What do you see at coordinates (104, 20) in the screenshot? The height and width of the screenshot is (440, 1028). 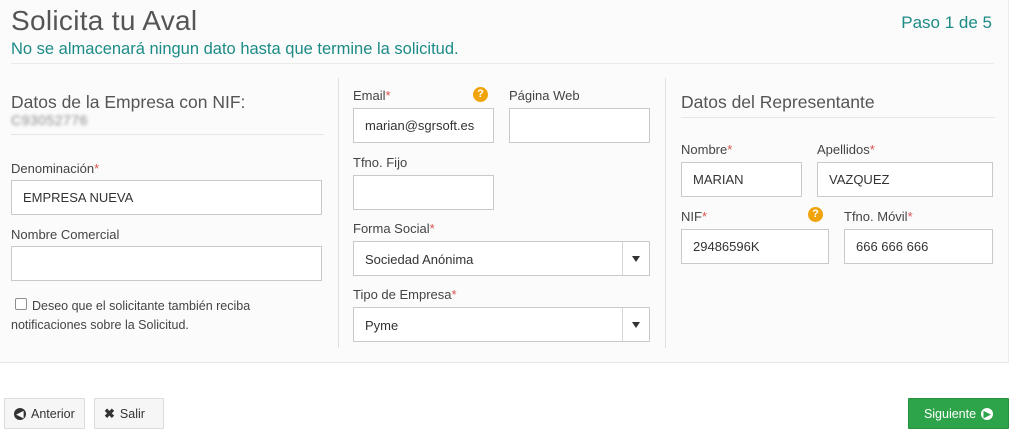 I see `page-title: Solicita tu Aval` at bounding box center [104, 20].